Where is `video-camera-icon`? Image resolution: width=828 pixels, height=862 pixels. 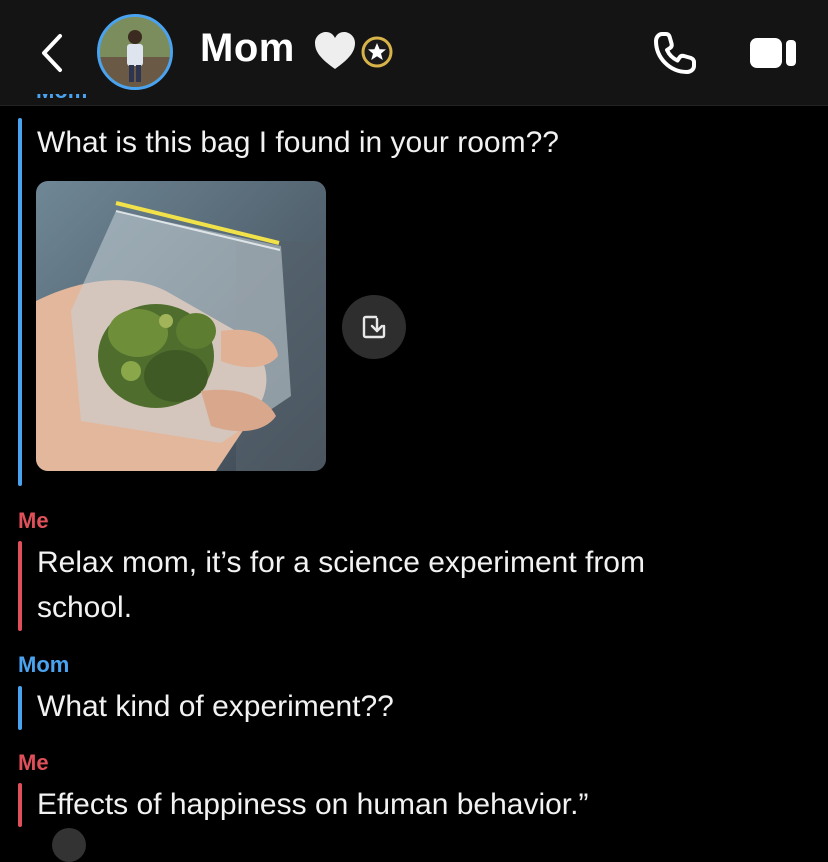
video-camera-icon is located at coordinates (773, 53).